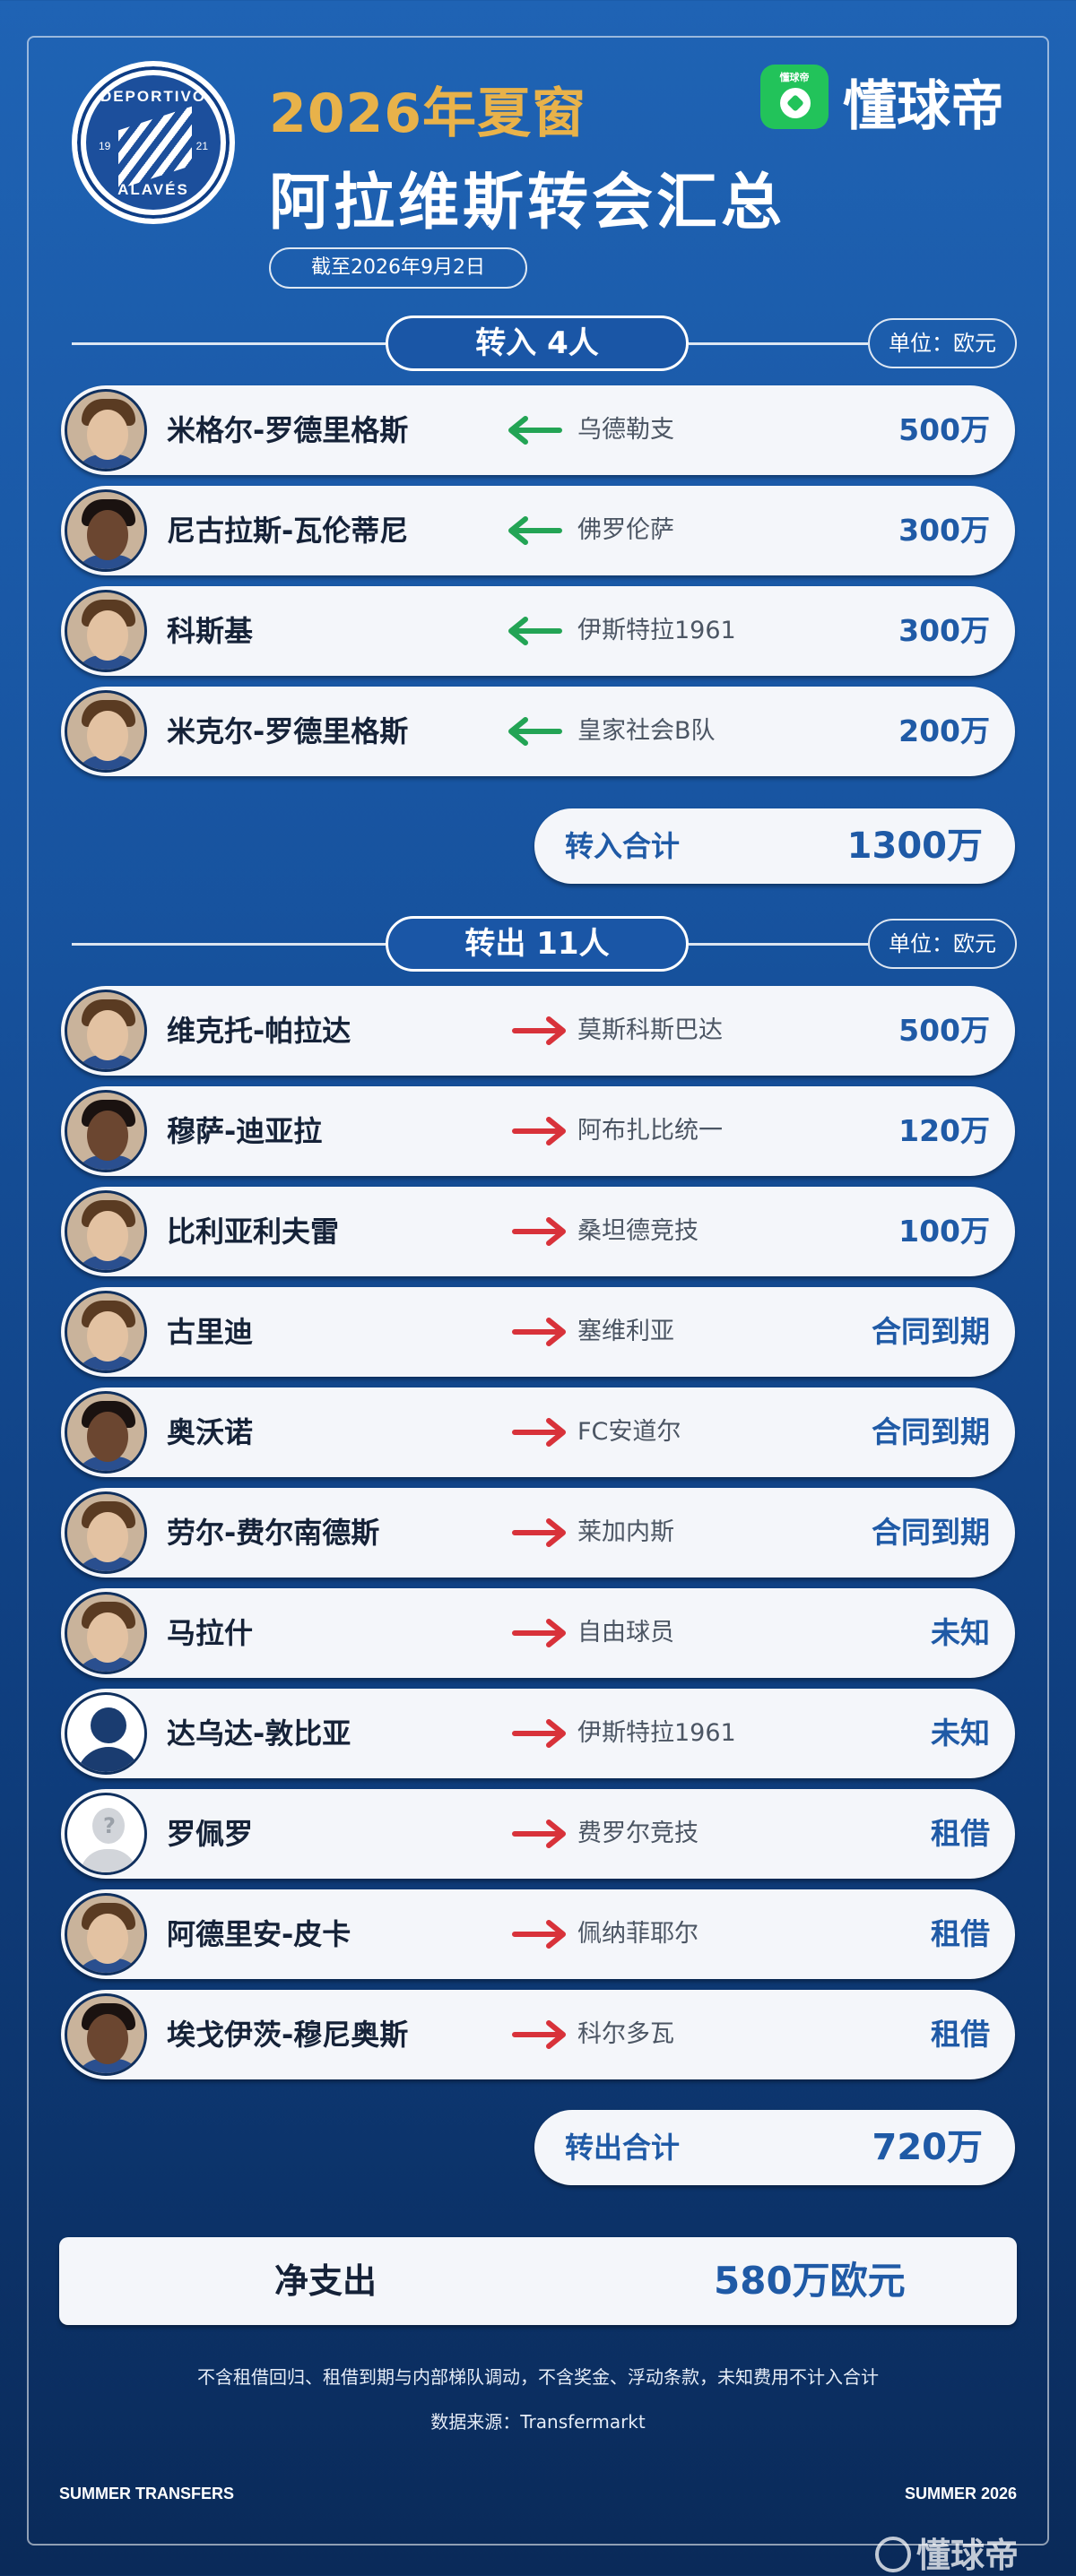  Describe the element at coordinates (105, 146) in the screenshot. I see `club-logo-year-left: 19` at that location.